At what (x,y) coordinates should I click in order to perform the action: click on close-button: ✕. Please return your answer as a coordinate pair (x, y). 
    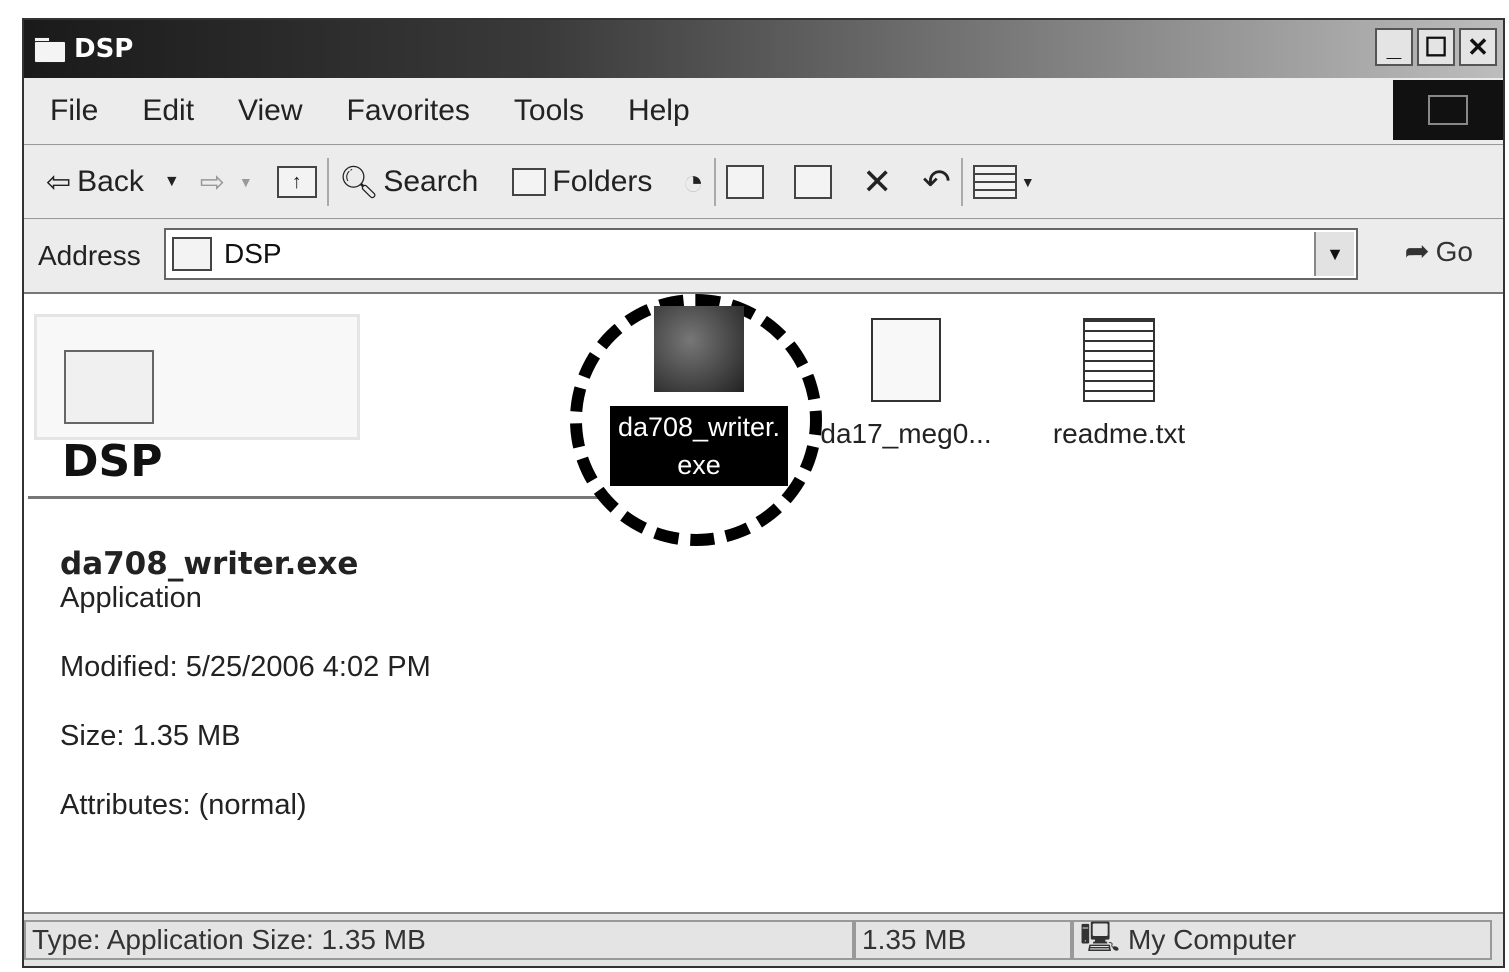
    Looking at the image, I should click on (1478, 47).